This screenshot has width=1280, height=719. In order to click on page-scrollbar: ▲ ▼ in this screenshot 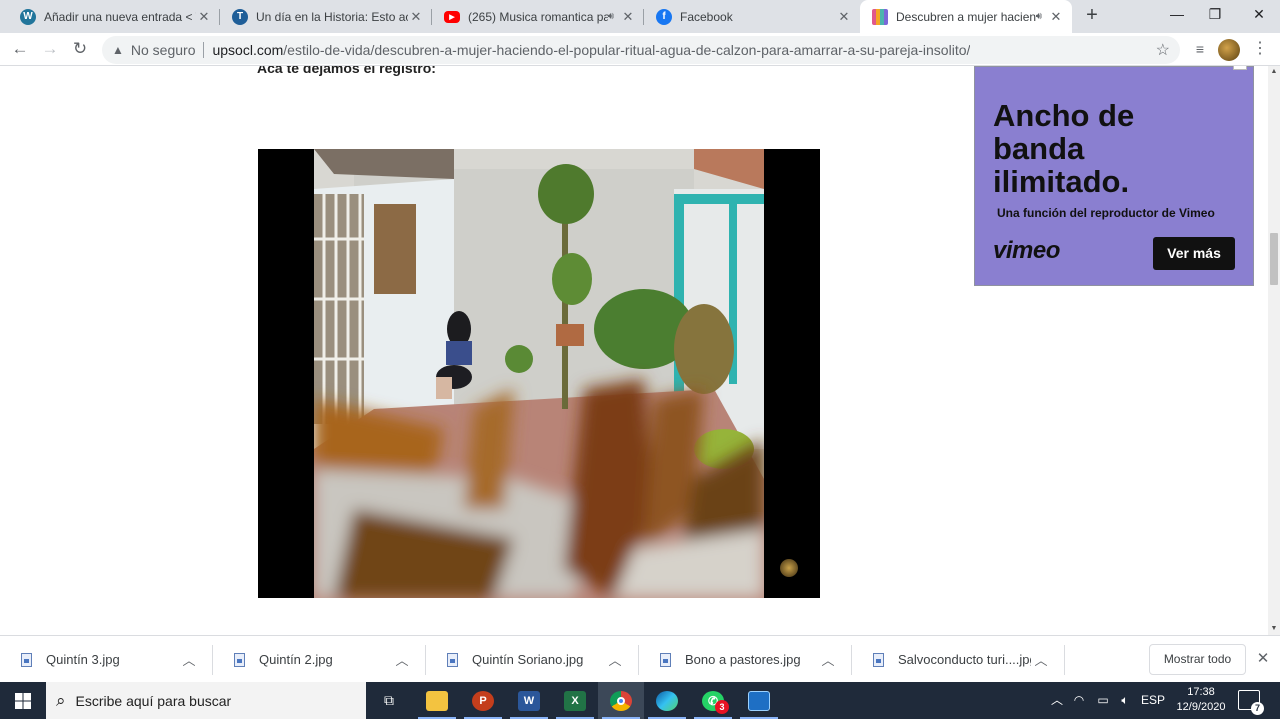, I will do `click(1274, 350)`.